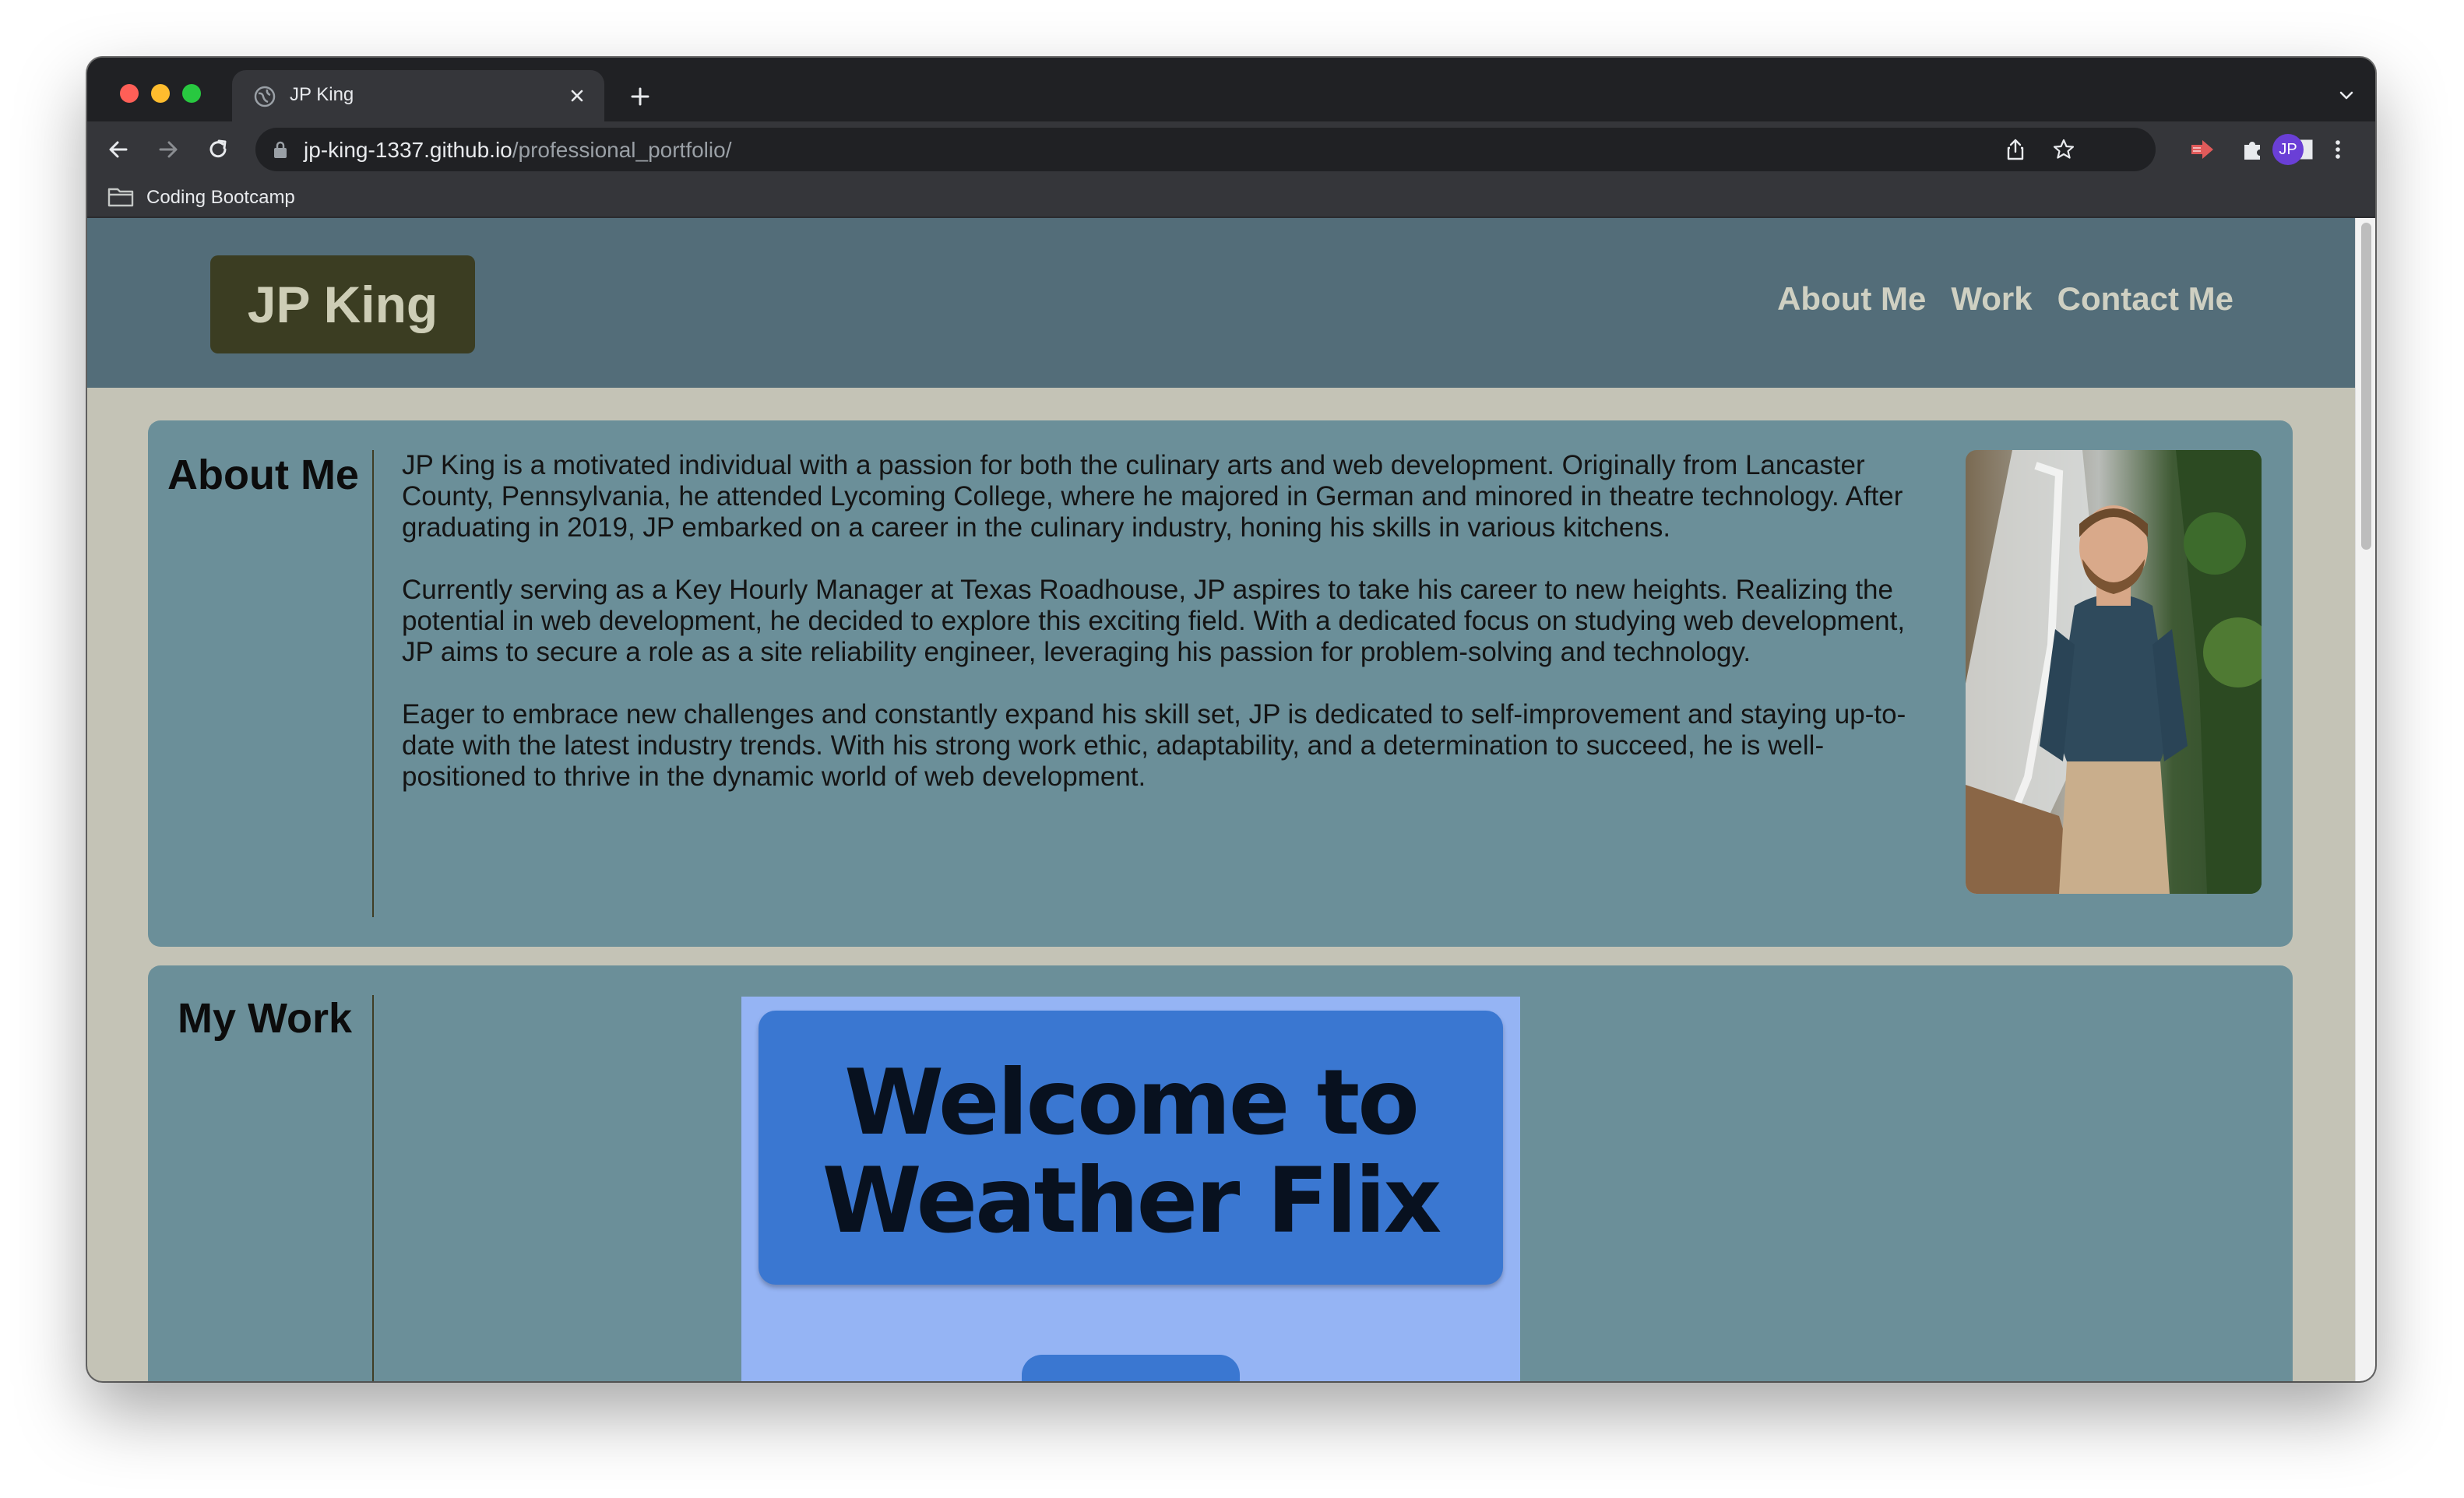  I want to click on url-path: /professional_portfolio/, so click(622, 150).